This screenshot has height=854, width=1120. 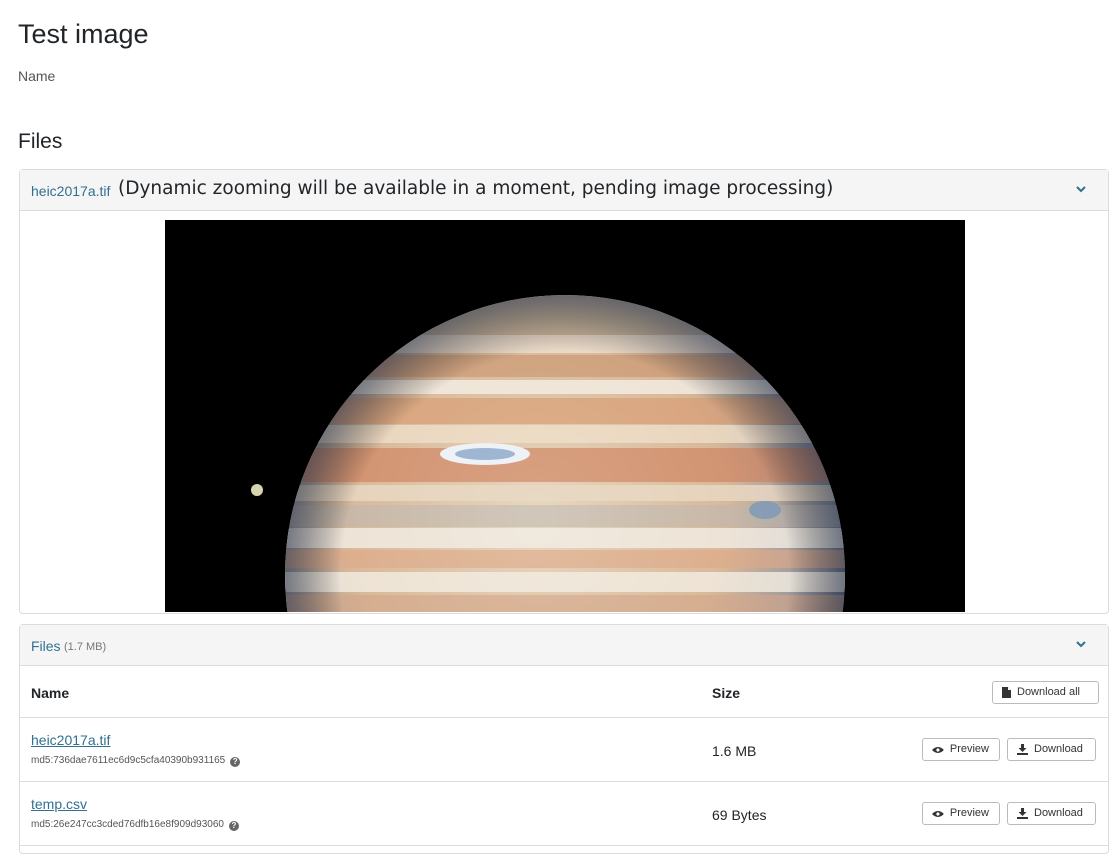 I want to click on file-checksum: md5:26e247cc3cded76dfb16e8f909d93060?, so click(x=135, y=825).